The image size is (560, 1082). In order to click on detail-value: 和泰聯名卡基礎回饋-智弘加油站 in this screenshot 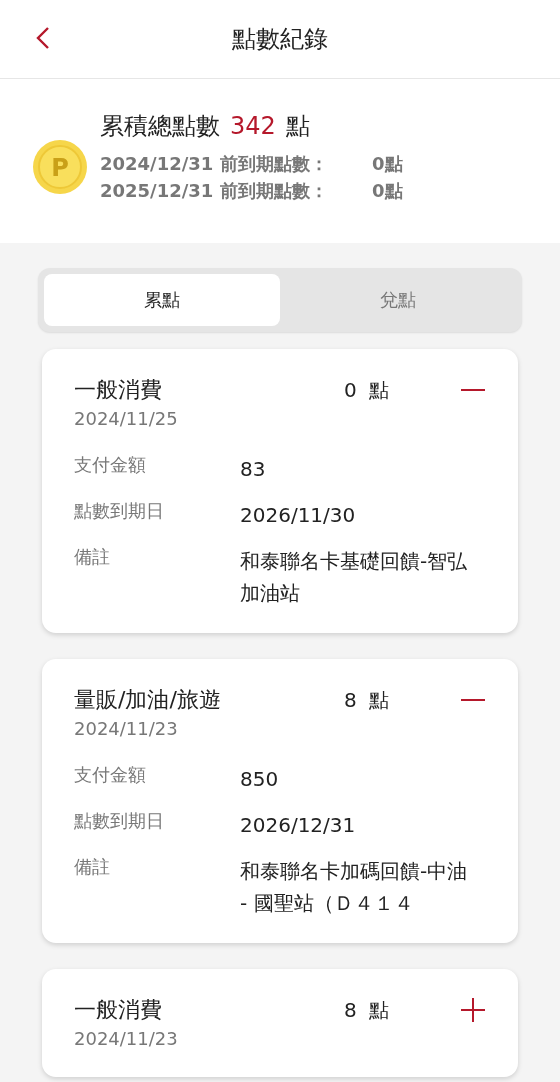, I will do `click(354, 577)`.